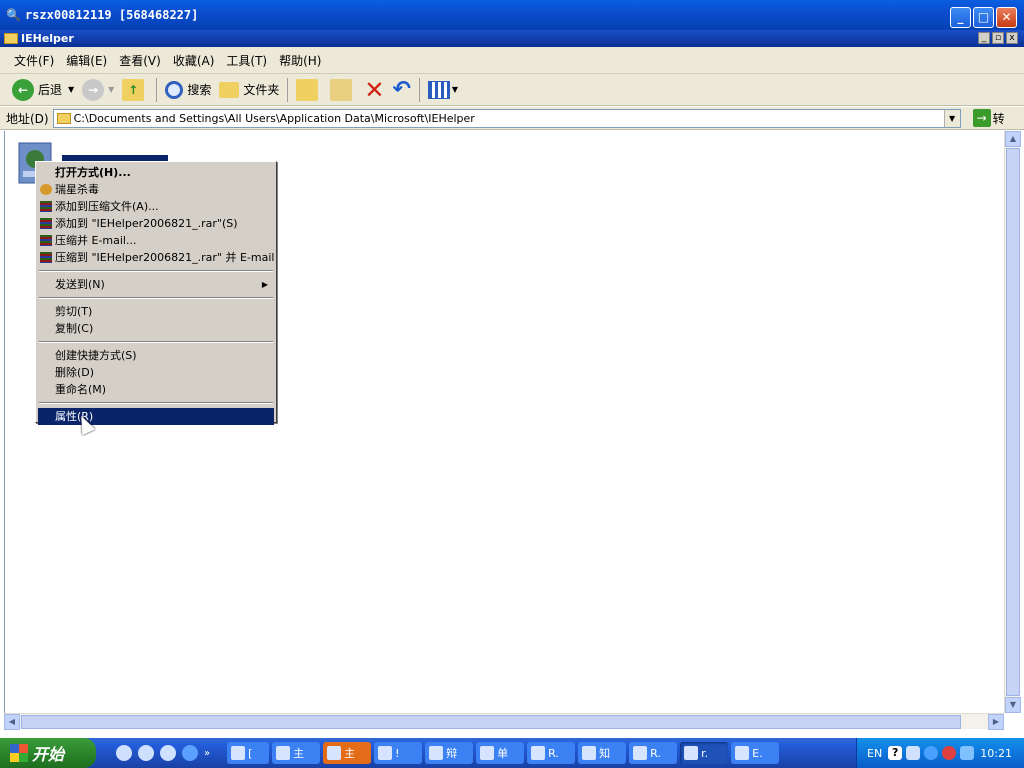 The image size is (1024, 768). What do you see at coordinates (156, 257) in the screenshot?
I see `menu-compress-to-rar-email: 压缩到 "IEHelper2006821_.rar" 并 E-mail` at bounding box center [156, 257].